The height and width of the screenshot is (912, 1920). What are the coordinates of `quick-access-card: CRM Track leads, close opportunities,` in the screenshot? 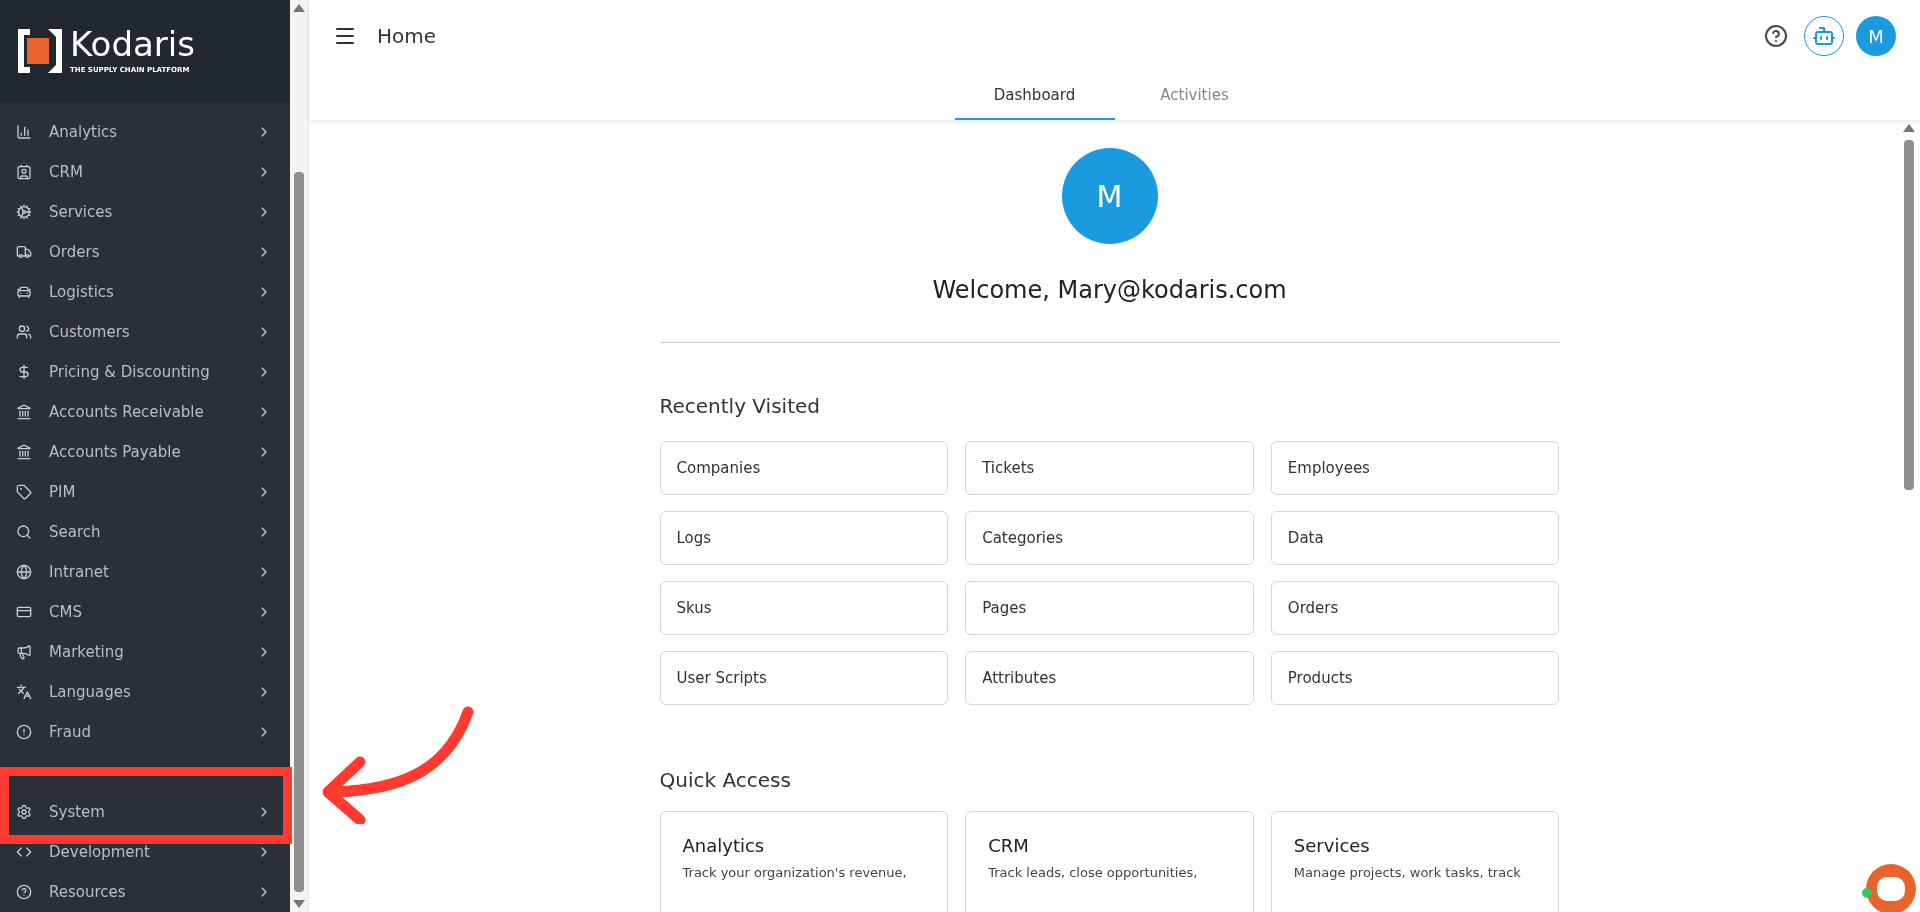 It's located at (1109, 861).